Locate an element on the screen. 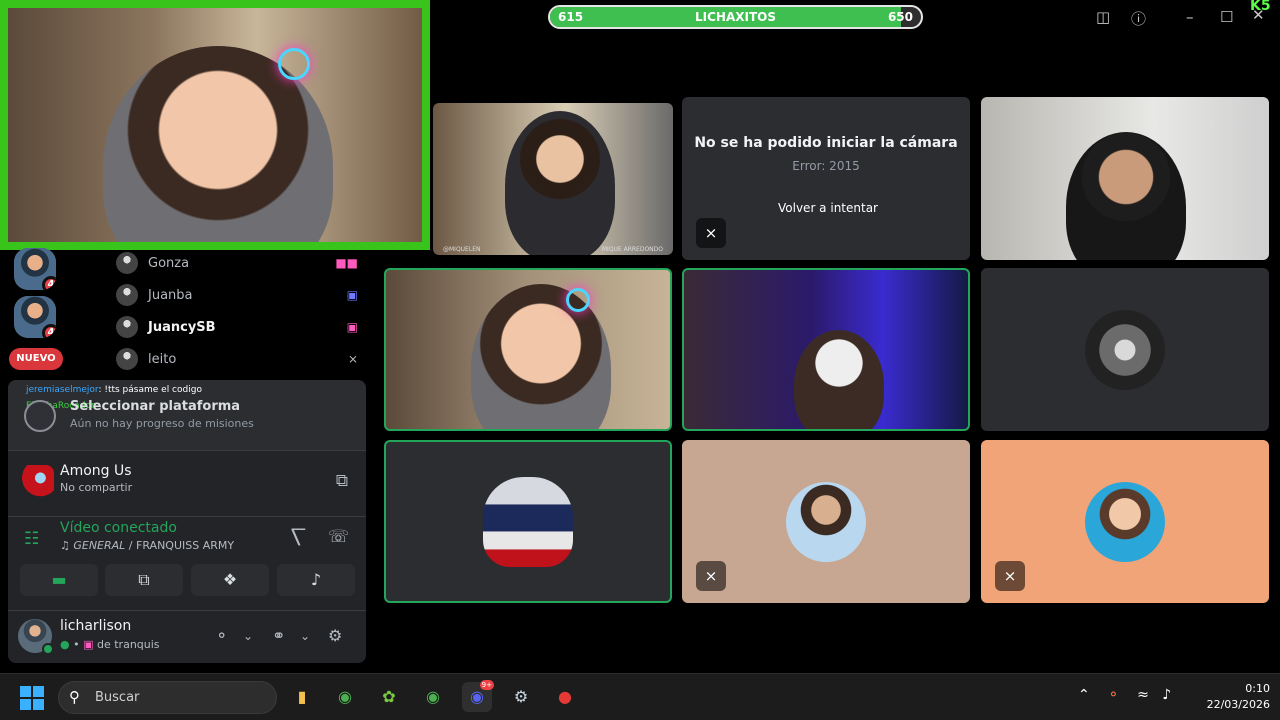  steam-icon: ⚙ is located at coordinates (521, 697).